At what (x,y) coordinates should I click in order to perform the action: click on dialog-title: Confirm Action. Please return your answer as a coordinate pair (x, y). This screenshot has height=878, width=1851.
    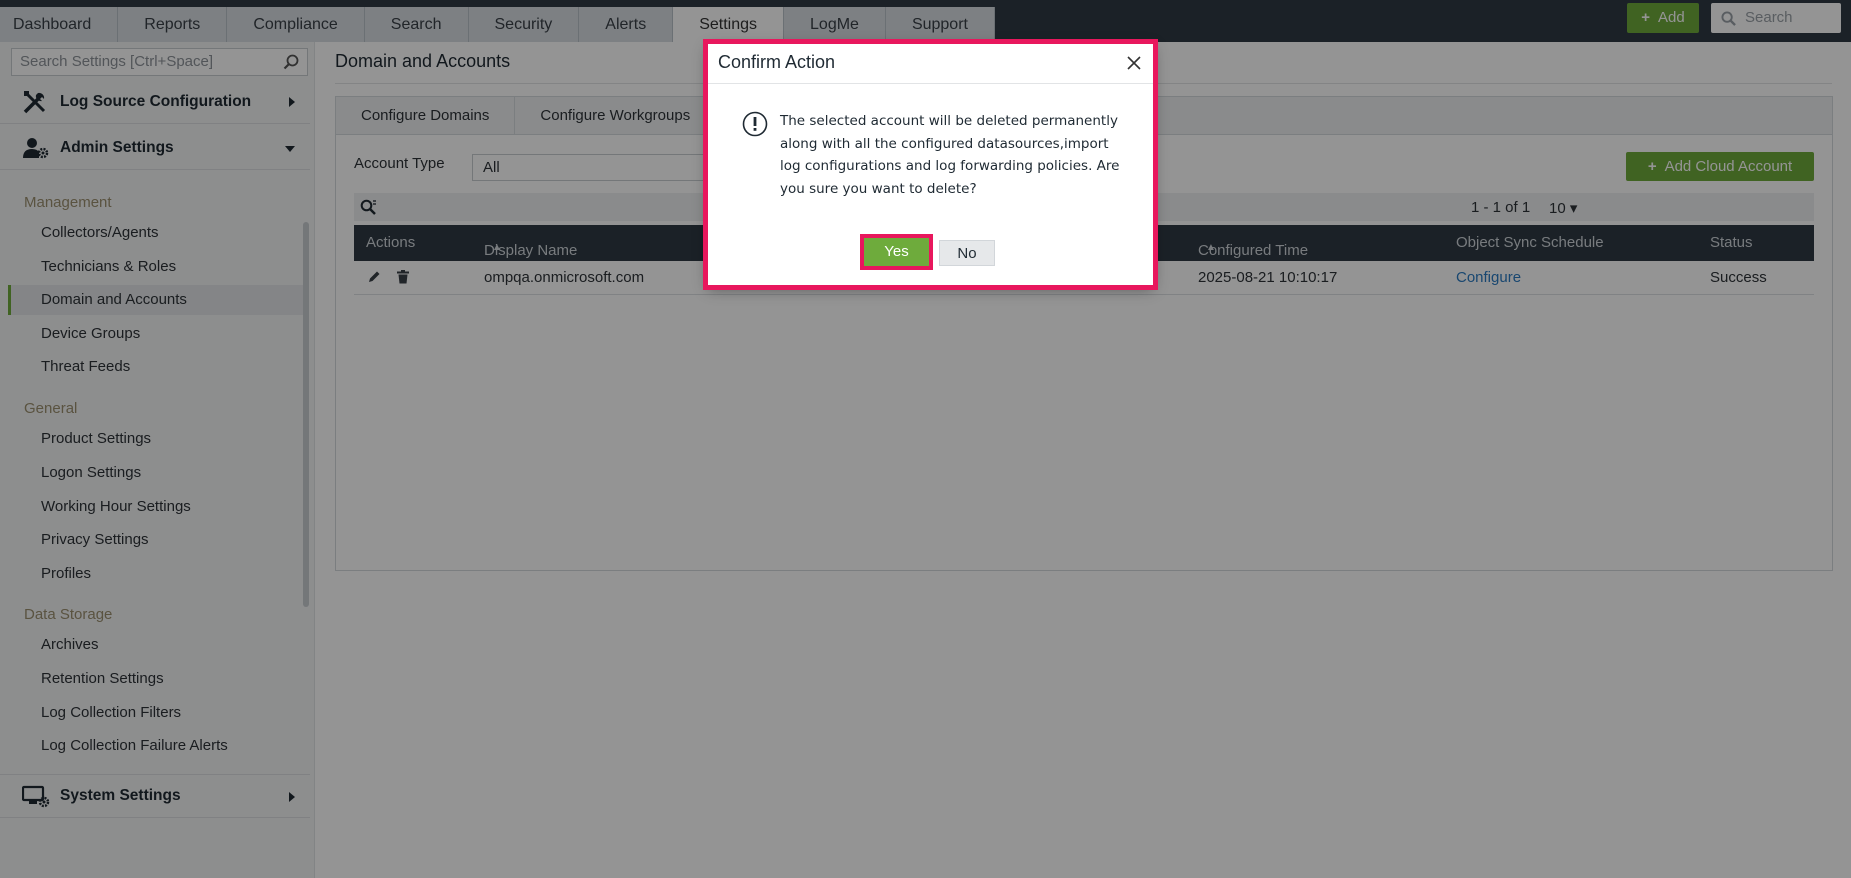
    Looking at the image, I should click on (777, 62).